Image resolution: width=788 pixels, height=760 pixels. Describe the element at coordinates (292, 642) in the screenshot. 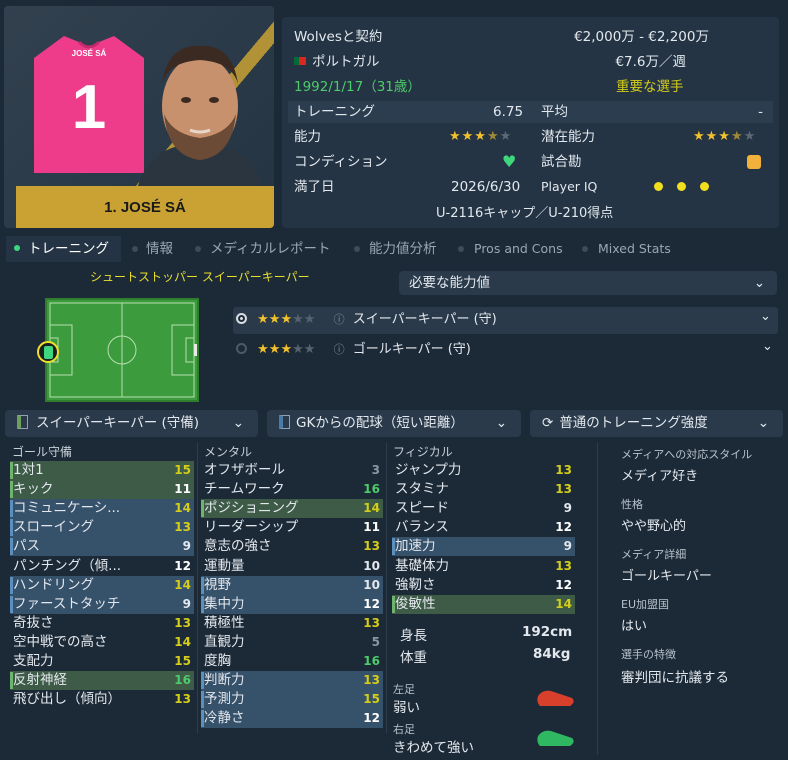

I see `attribute-row: 直観力 5` at that location.